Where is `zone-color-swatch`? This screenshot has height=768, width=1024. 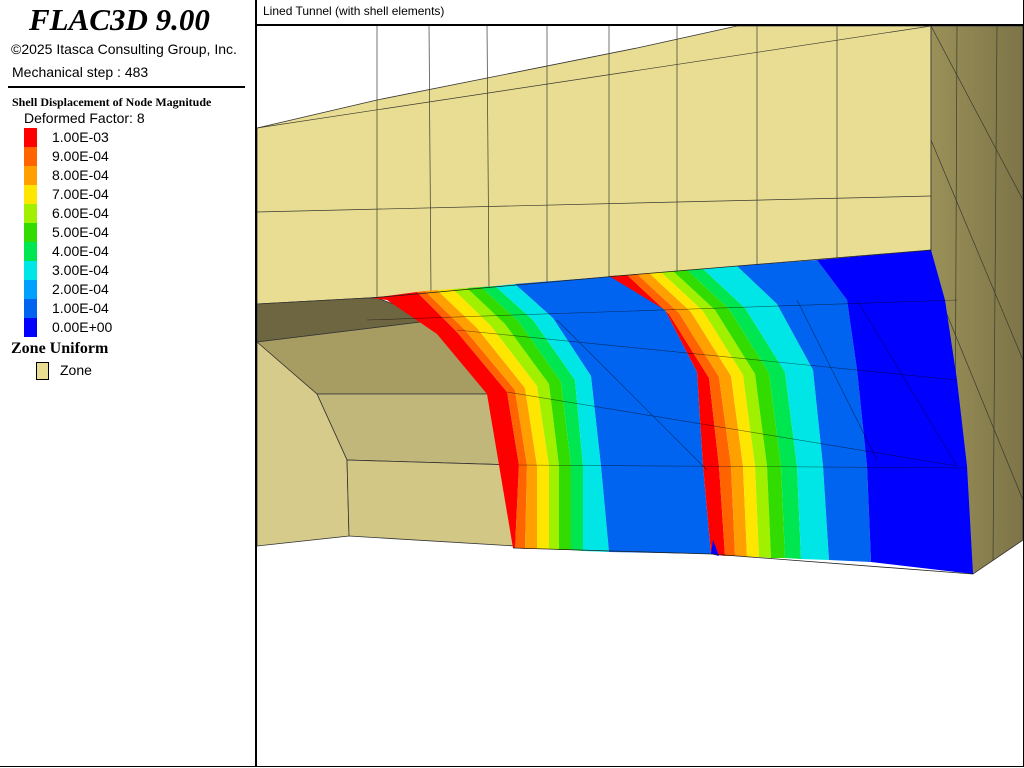 zone-color-swatch is located at coordinates (42, 371).